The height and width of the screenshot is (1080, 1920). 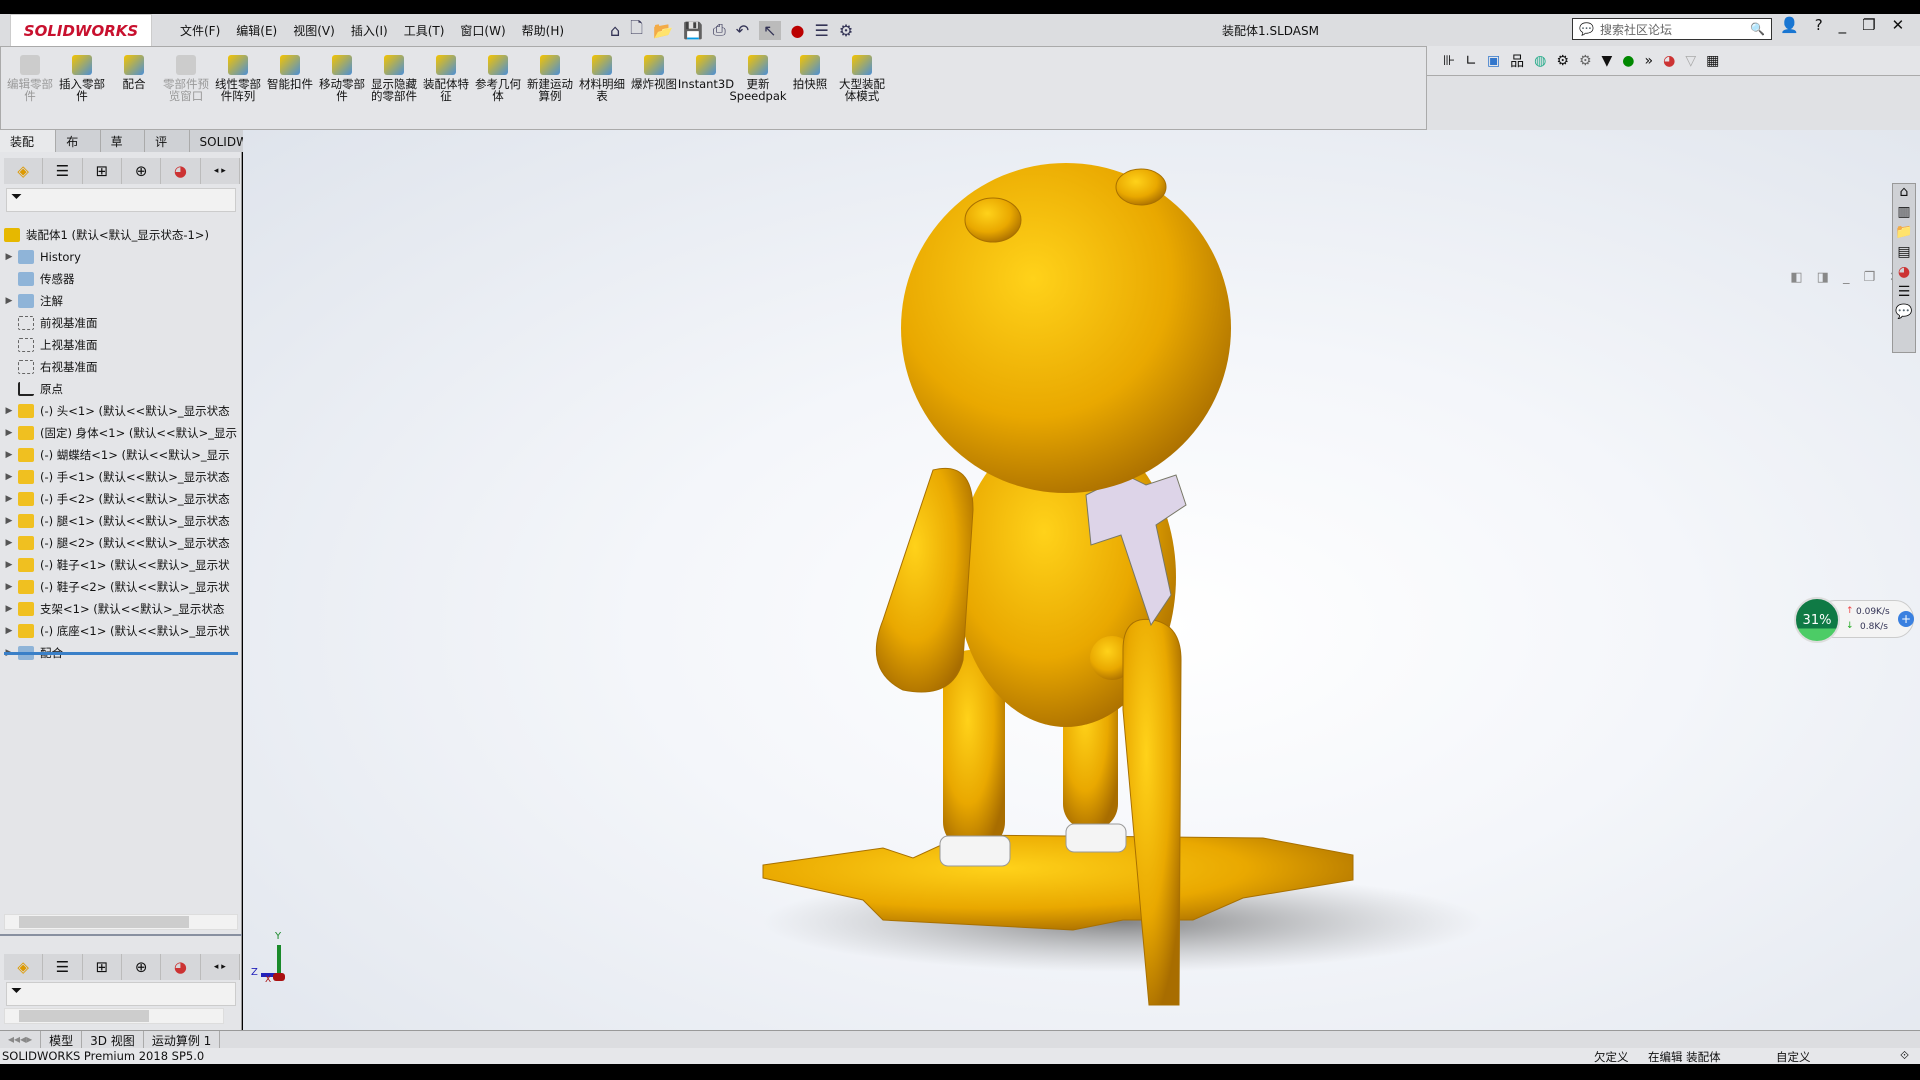 What do you see at coordinates (758, 92) in the screenshot?
I see `ribbon-button: 更新Speedpak` at bounding box center [758, 92].